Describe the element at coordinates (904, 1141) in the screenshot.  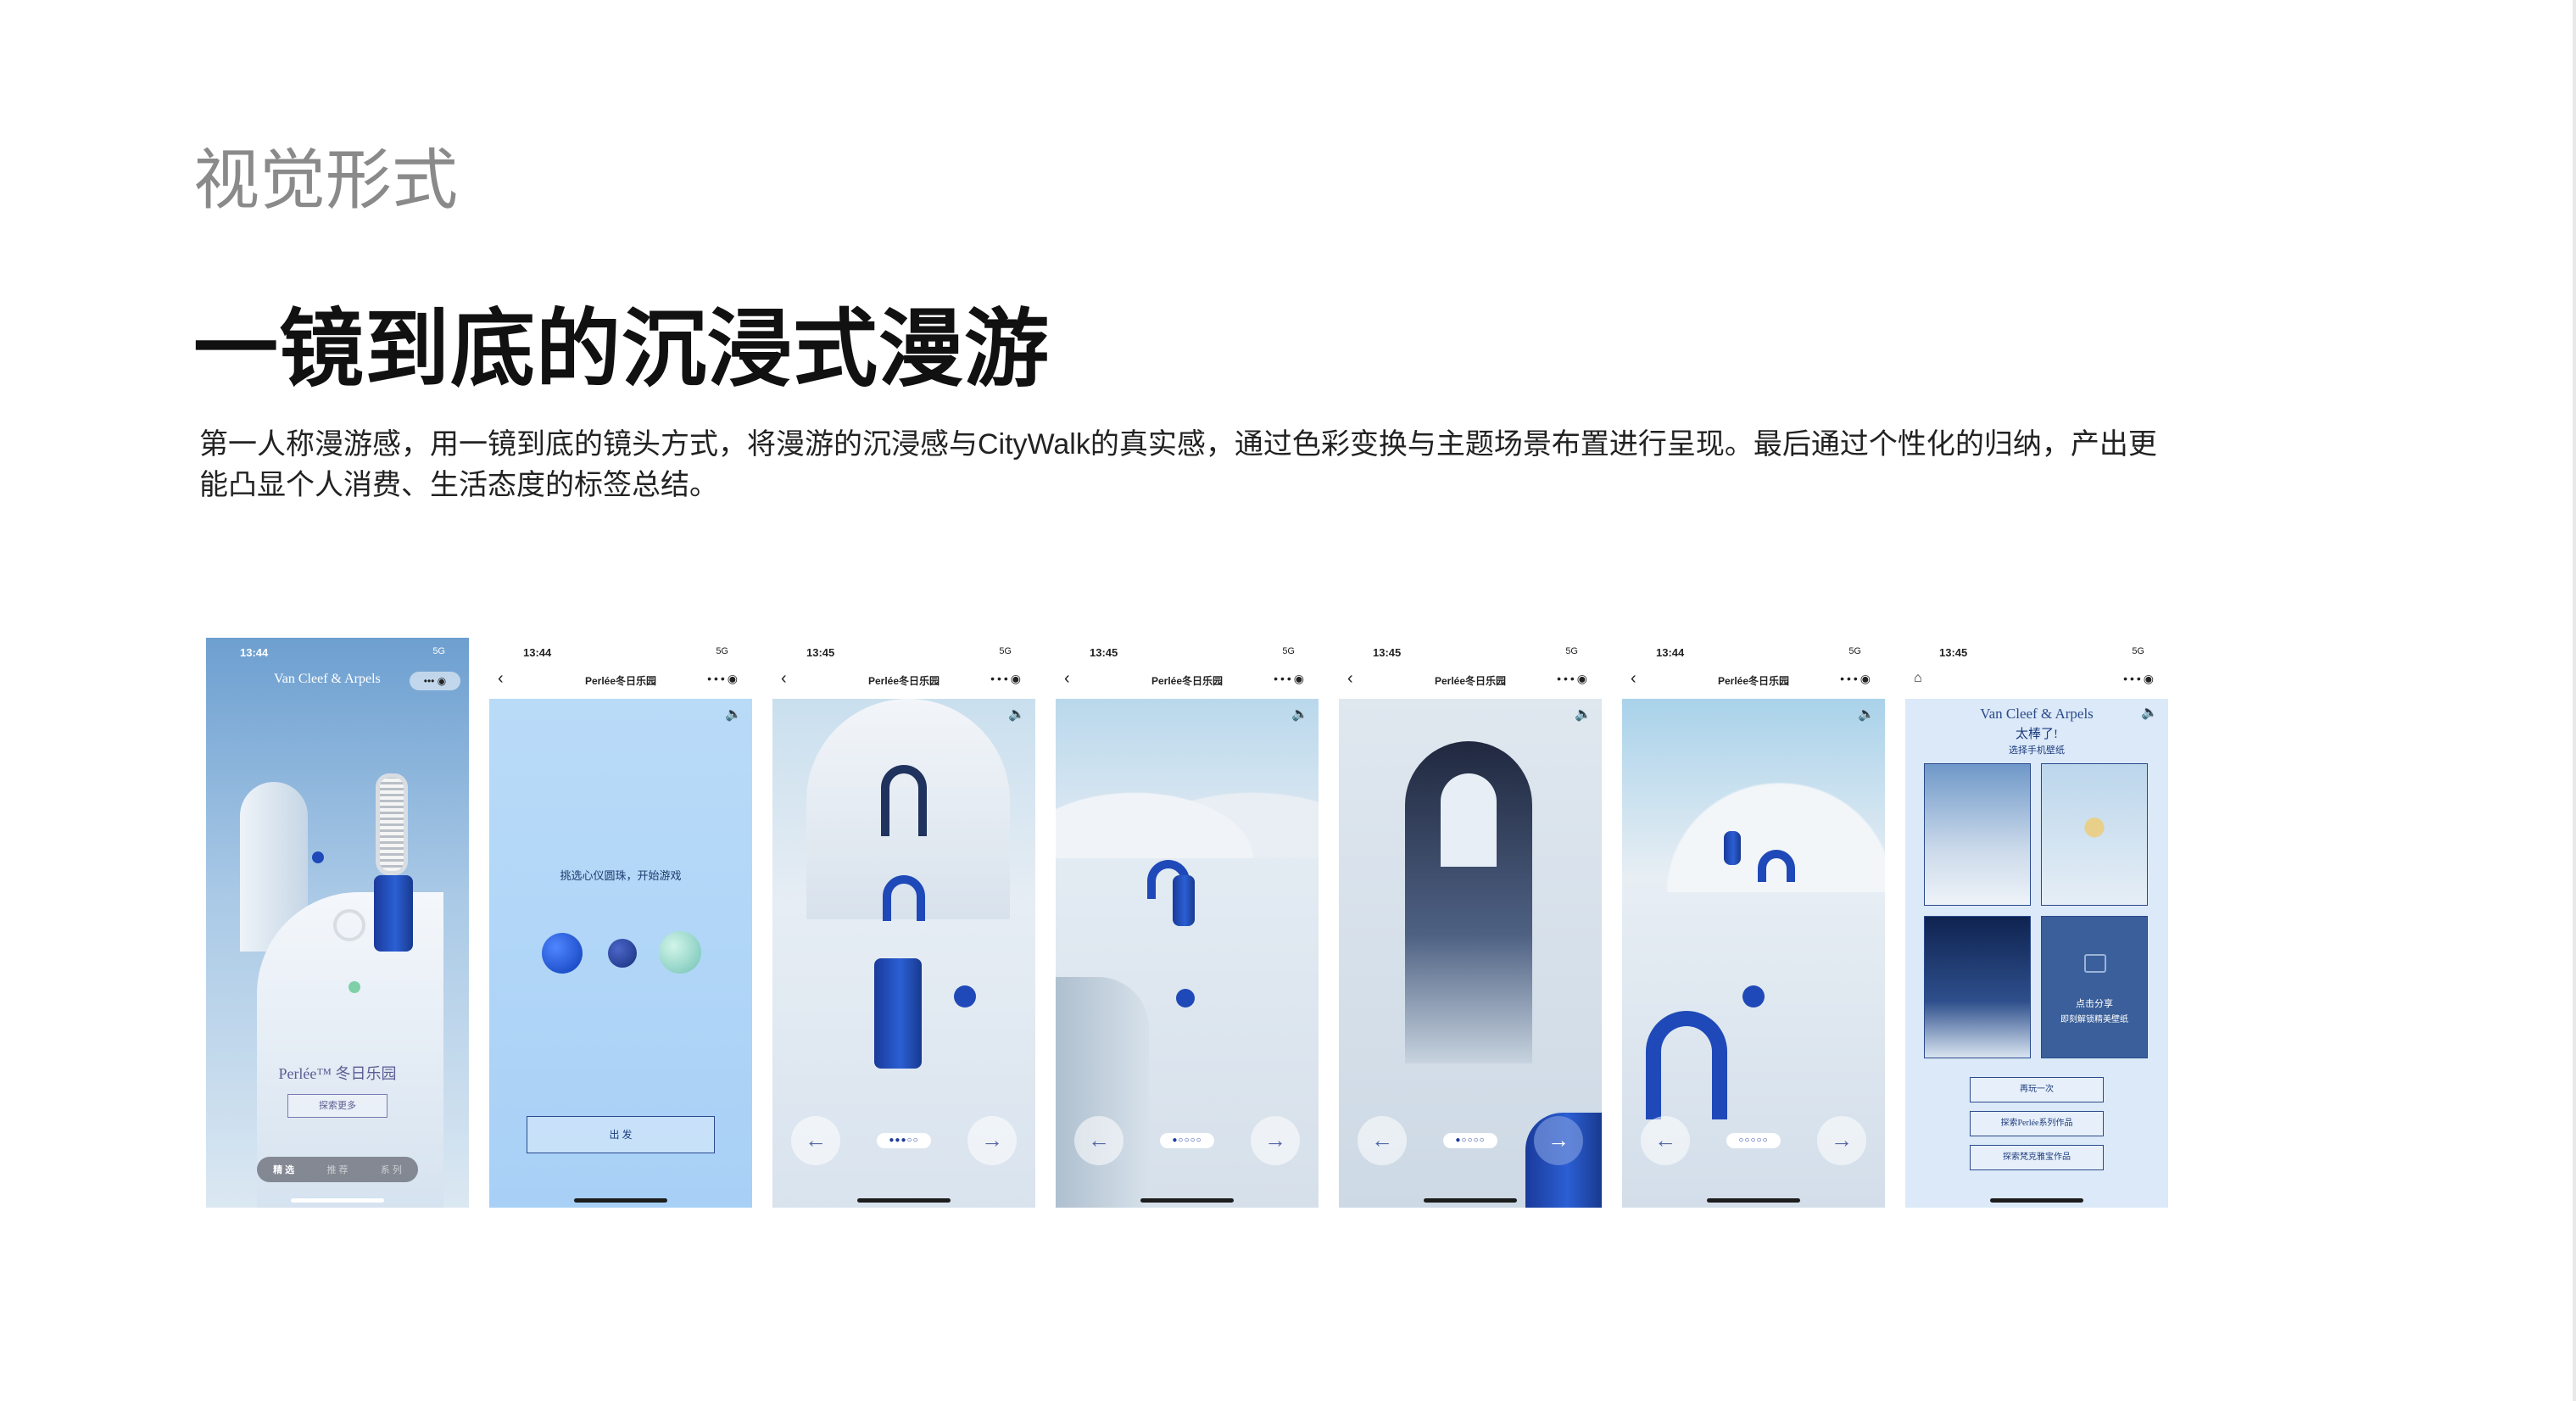
I see `progress-dots: ●●●○○` at that location.